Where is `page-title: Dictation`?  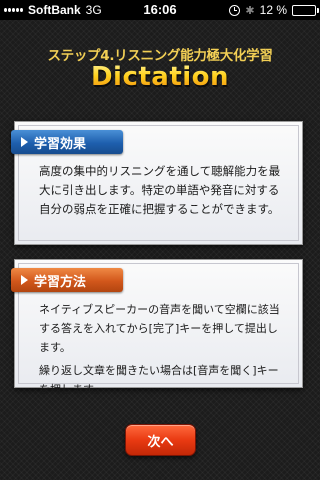 page-title: Dictation is located at coordinates (160, 77).